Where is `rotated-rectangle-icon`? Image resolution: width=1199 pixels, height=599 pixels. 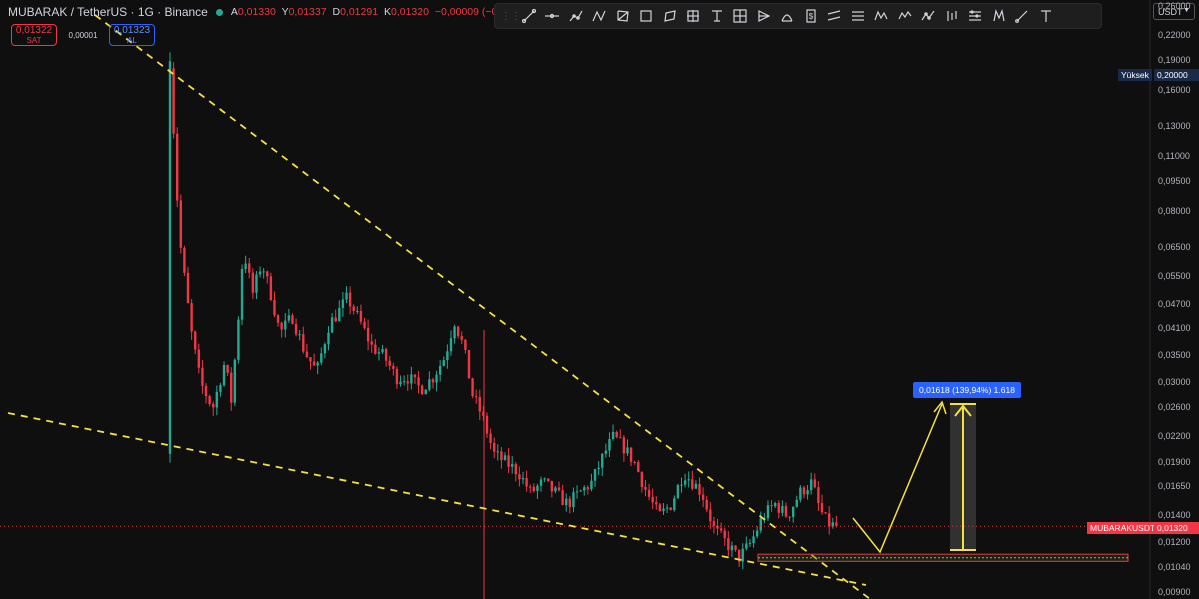 rotated-rectangle-icon is located at coordinates (670, 16).